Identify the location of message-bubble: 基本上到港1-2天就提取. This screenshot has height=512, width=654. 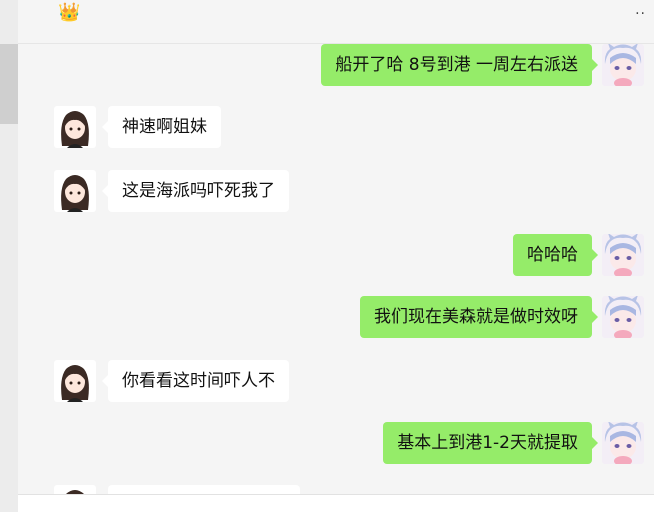
(490, 443).